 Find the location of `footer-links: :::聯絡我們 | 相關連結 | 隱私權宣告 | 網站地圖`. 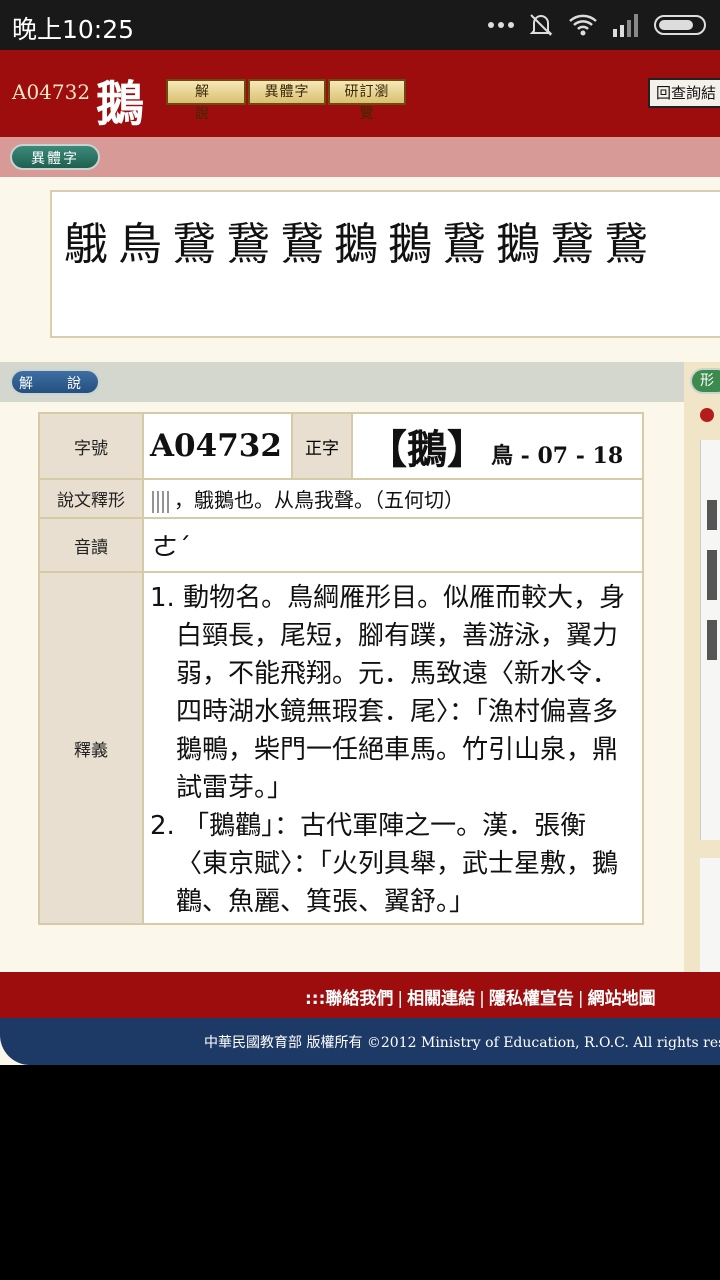

footer-links: :::聯絡我們 | 相關連結 | 隱私權宣告 | 網站地圖 is located at coordinates (480, 999).